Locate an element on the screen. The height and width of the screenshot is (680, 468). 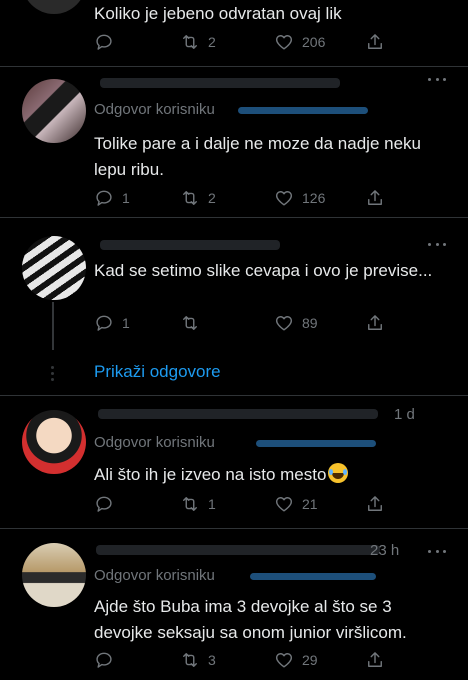
tweet-time: 1 d is located at coordinates (404, 414).